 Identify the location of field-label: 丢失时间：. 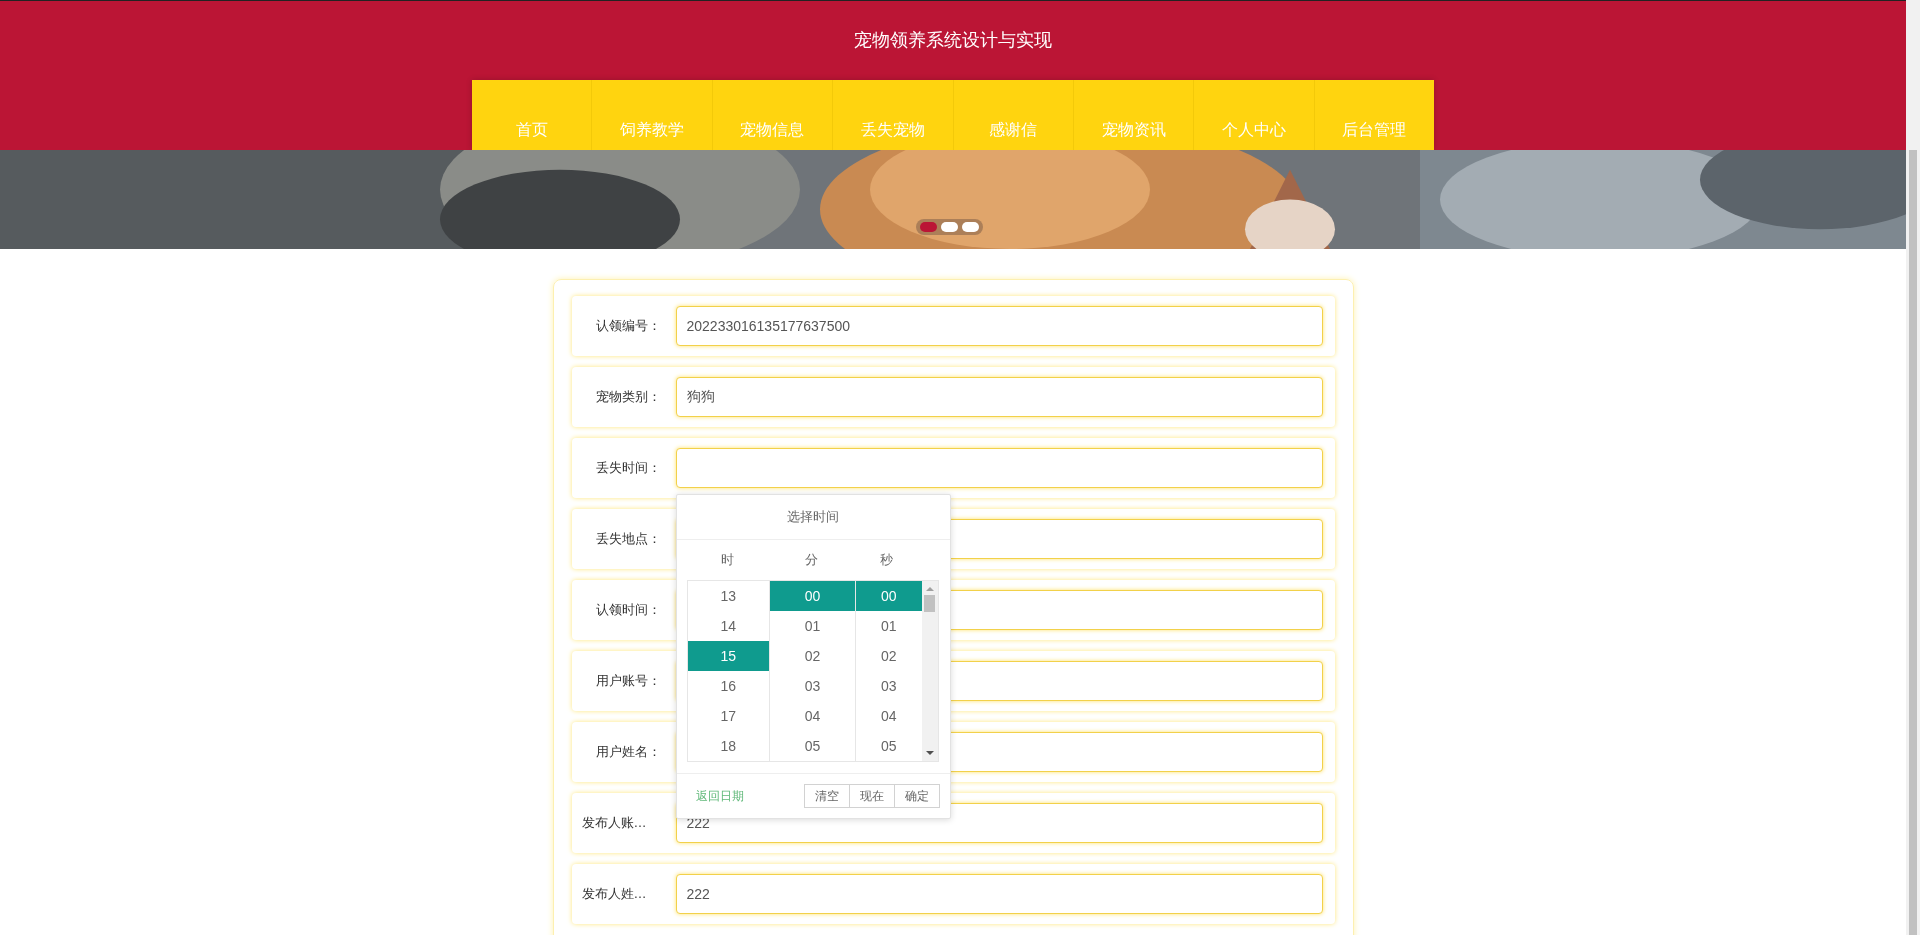
(628, 468).